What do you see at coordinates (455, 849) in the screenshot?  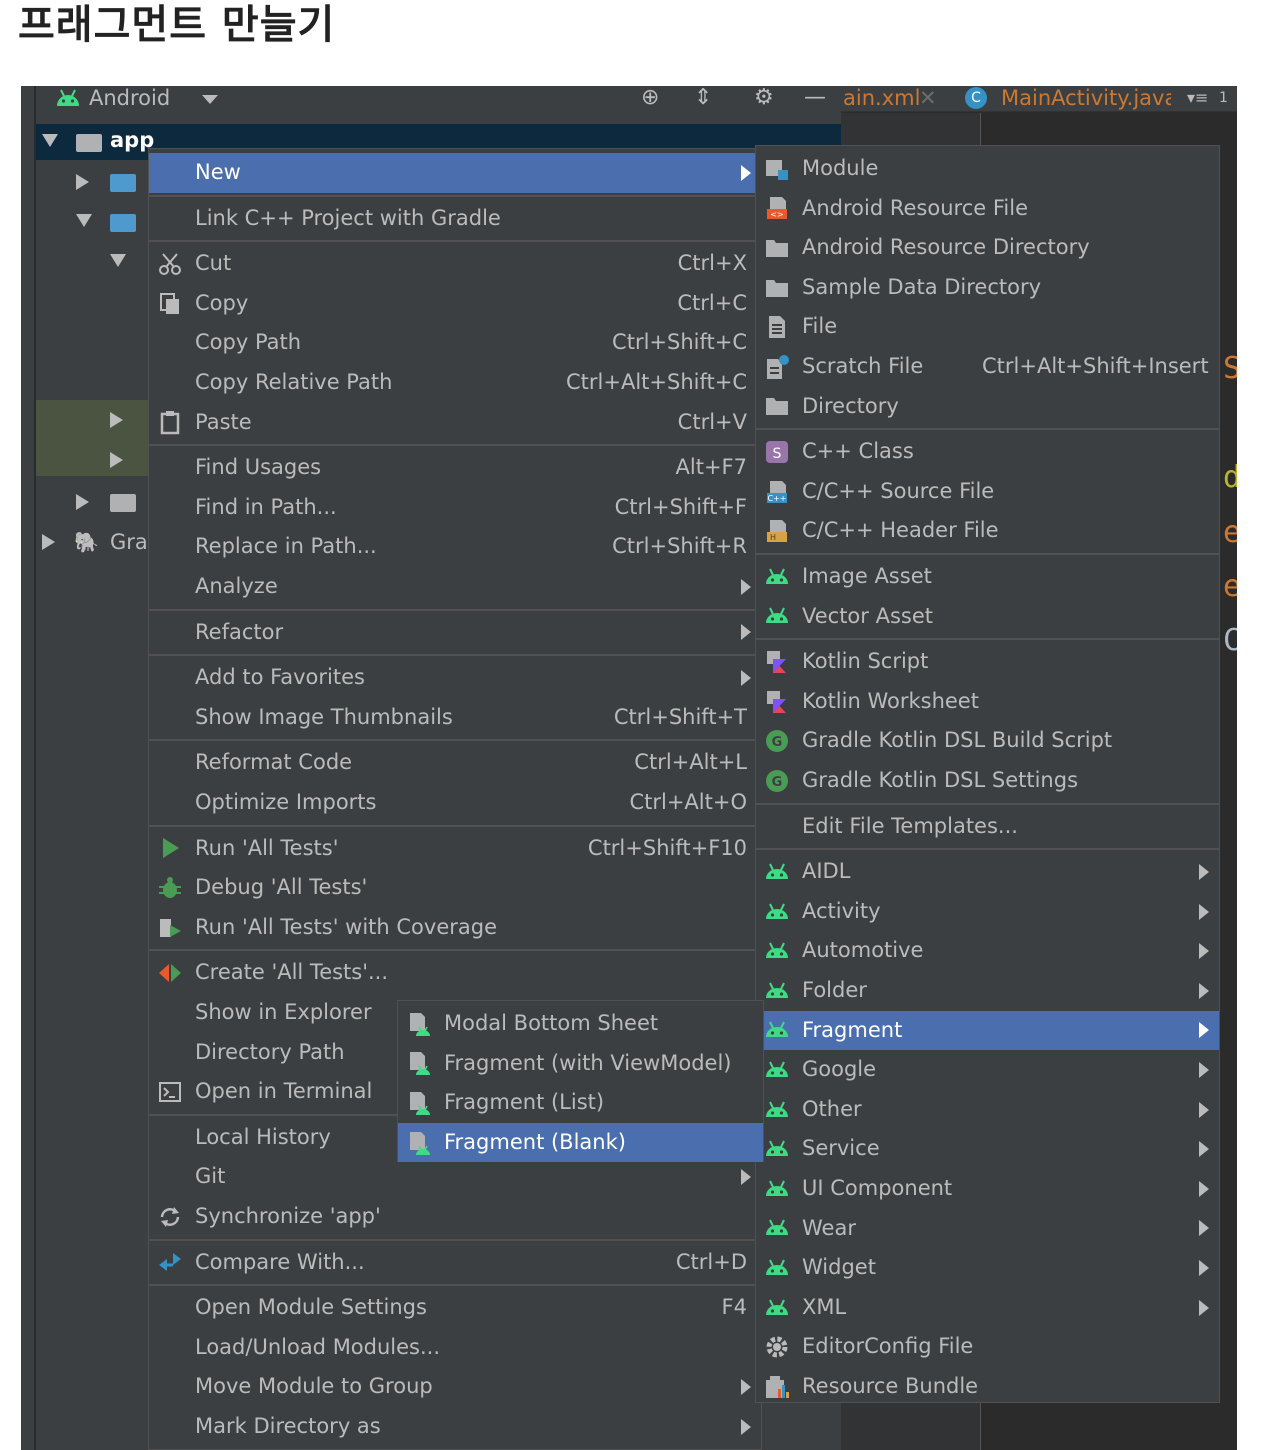 I see `menu-item-run-all-tests: Run 'All Tests' Ctrl+Shift+F10` at bounding box center [455, 849].